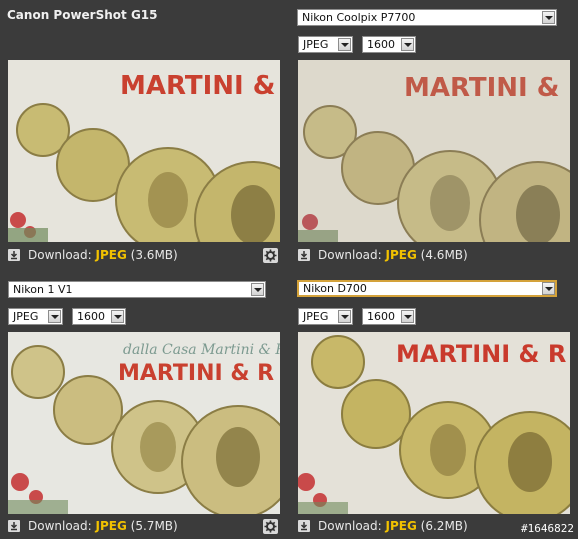  What do you see at coordinates (427, 288) in the screenshot?
I see `camera-select: Nikon D700` at bounding box center [427, 288].